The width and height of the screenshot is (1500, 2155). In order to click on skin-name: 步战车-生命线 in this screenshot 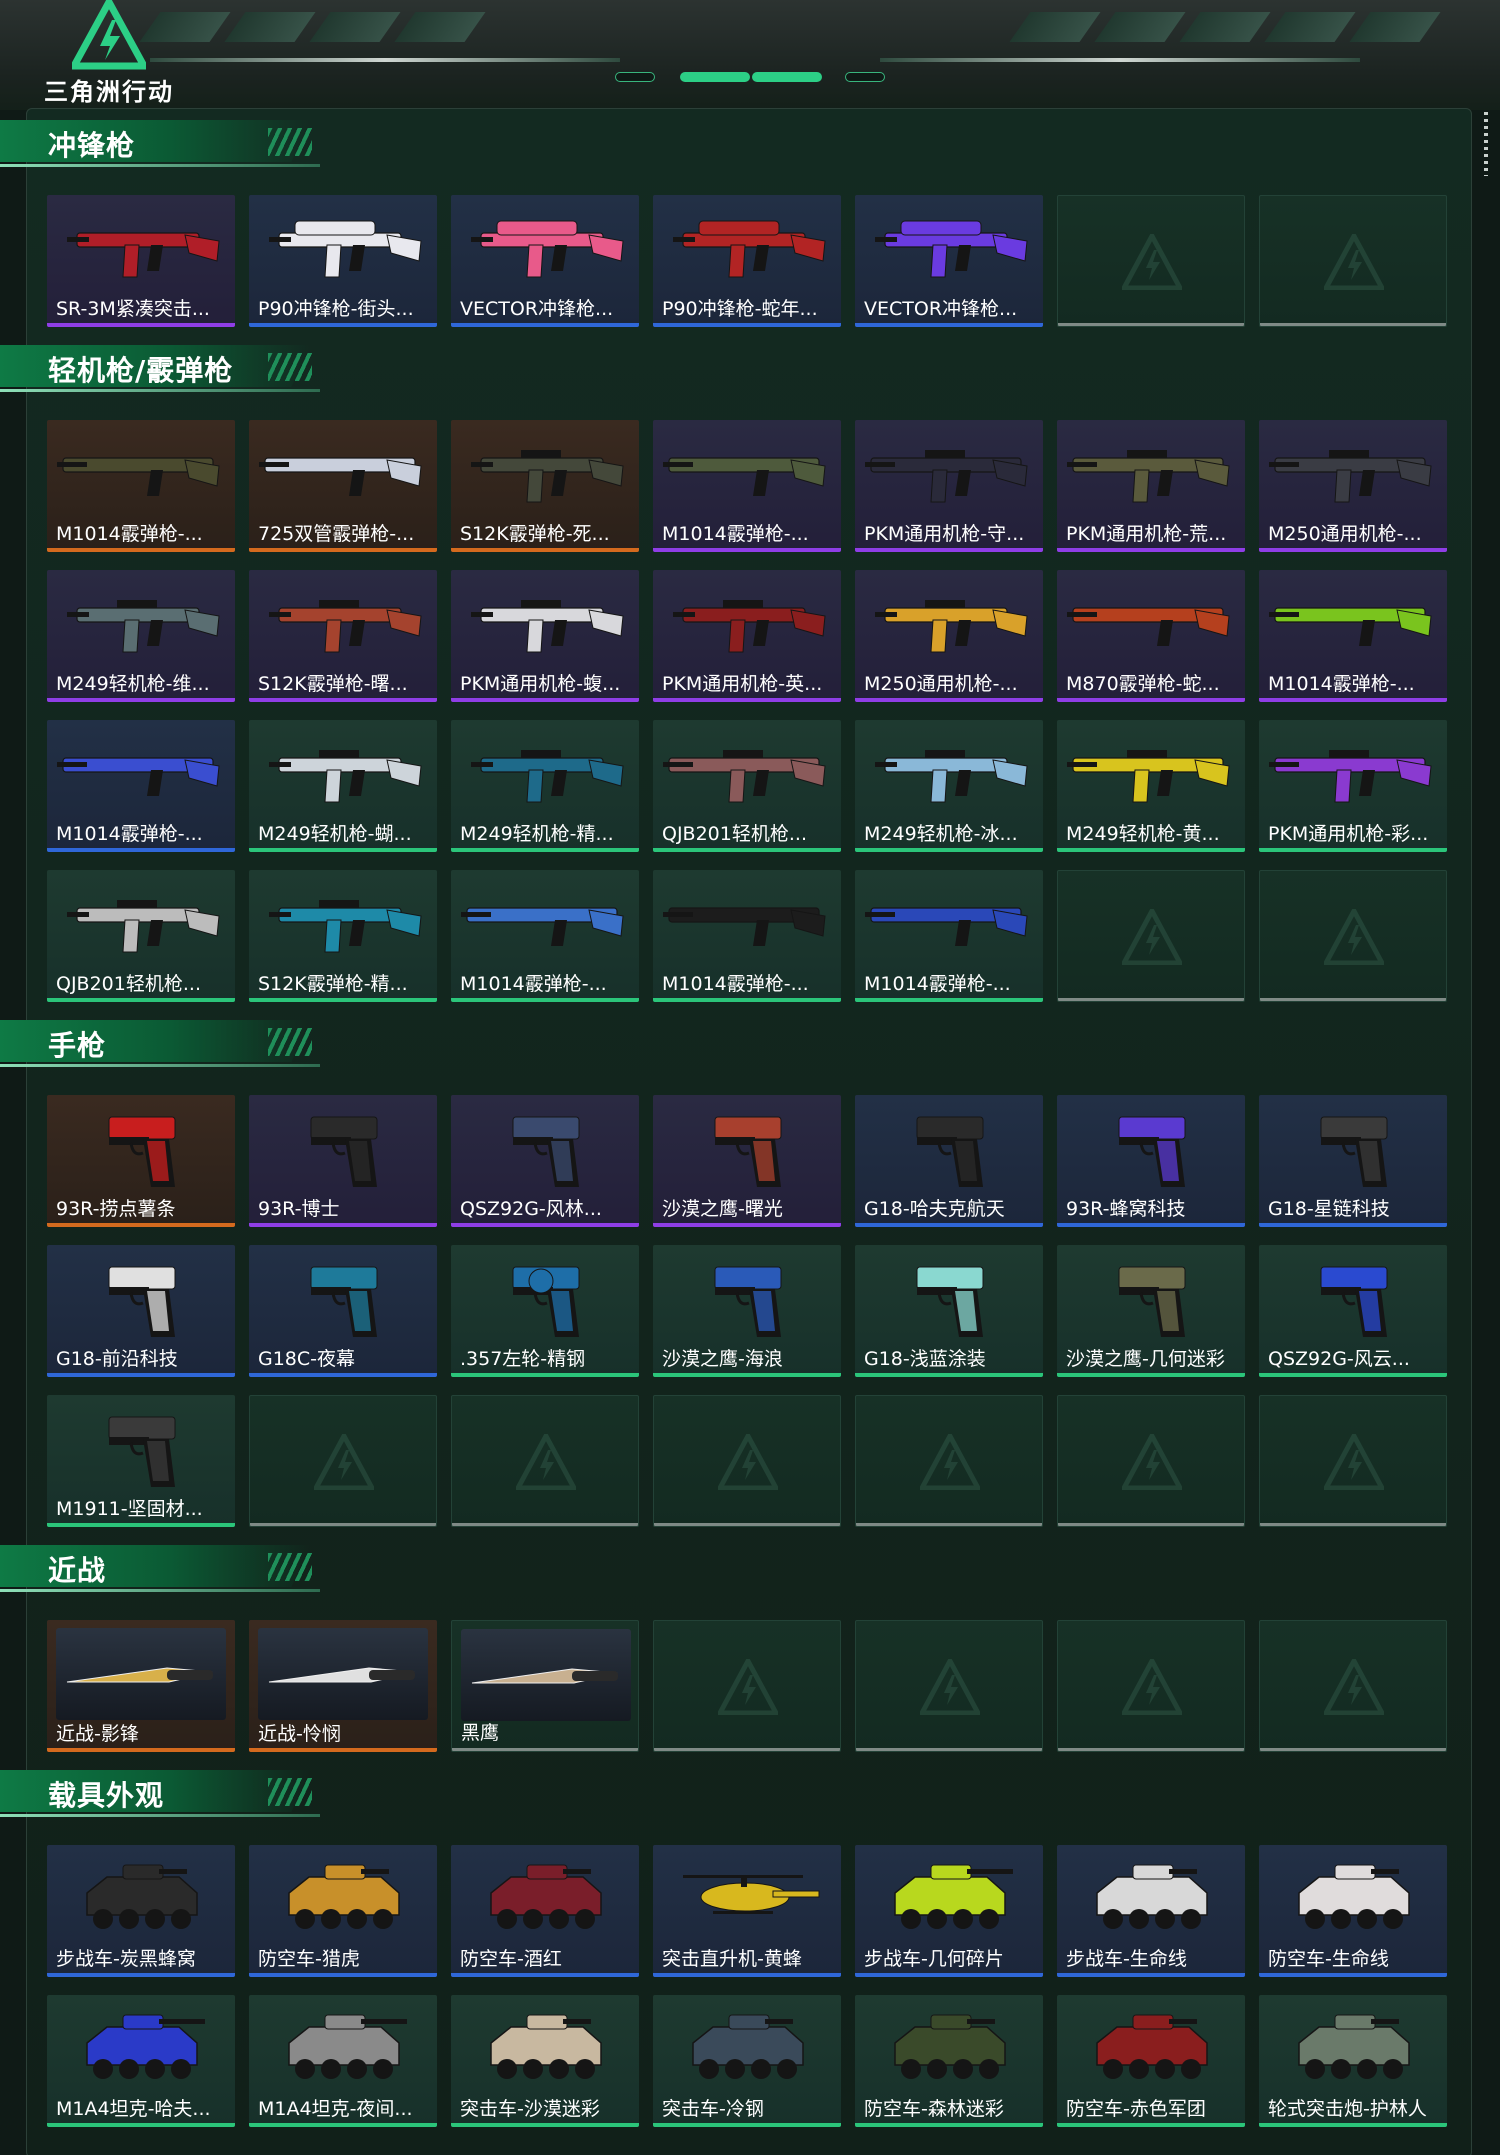, I will do `click(1126, 1959)`.